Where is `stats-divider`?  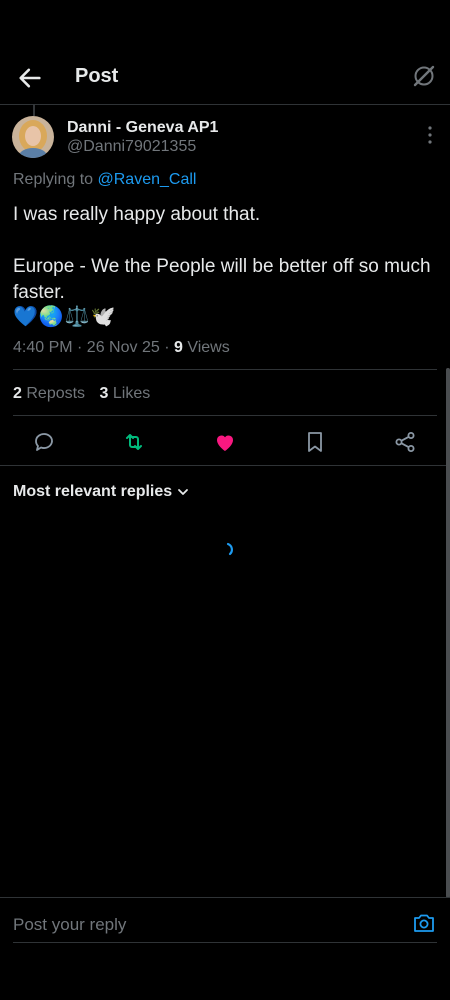
stats-divider is located at coordinates (225, 415).